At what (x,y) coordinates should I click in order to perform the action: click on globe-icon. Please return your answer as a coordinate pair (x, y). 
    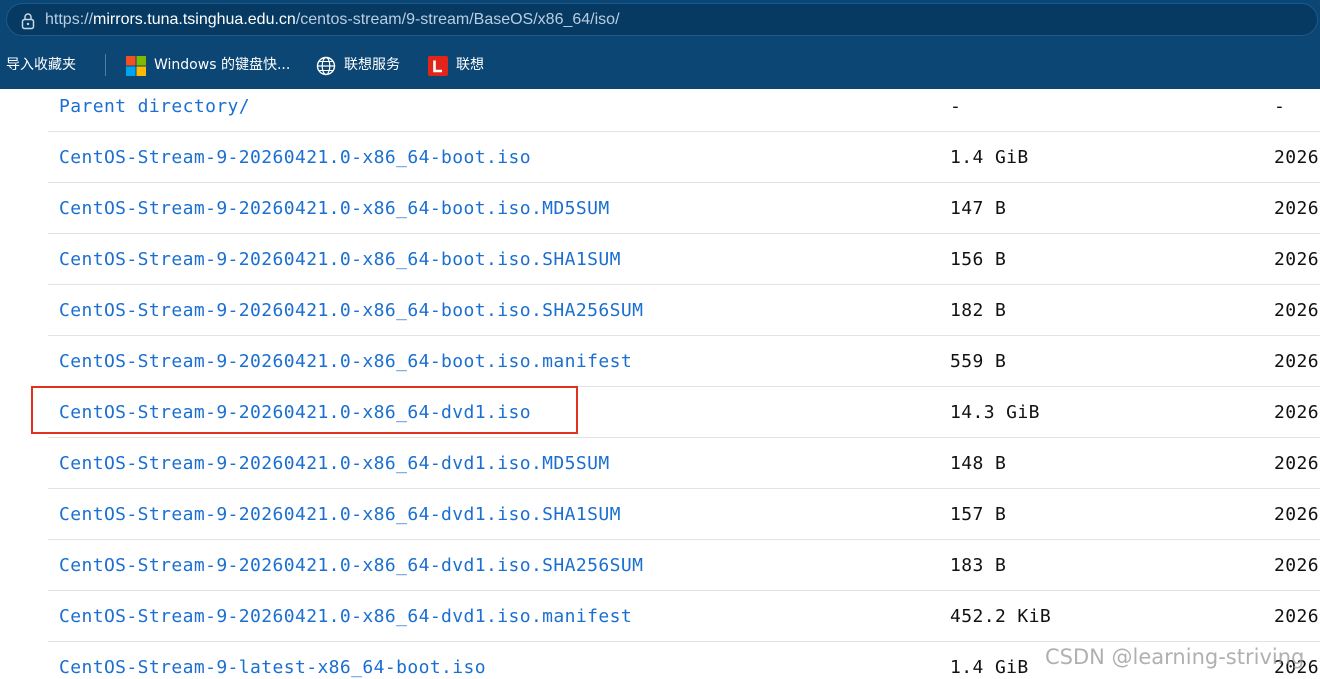
    Looking at the image, I should click on (326, 66).